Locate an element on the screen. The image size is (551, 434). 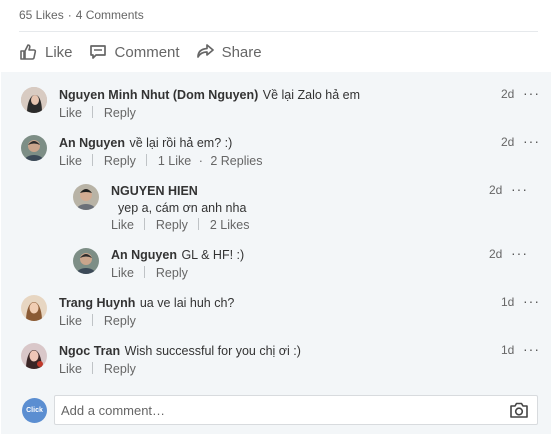
comment-label: Comment is located at coordinates (147, 52).